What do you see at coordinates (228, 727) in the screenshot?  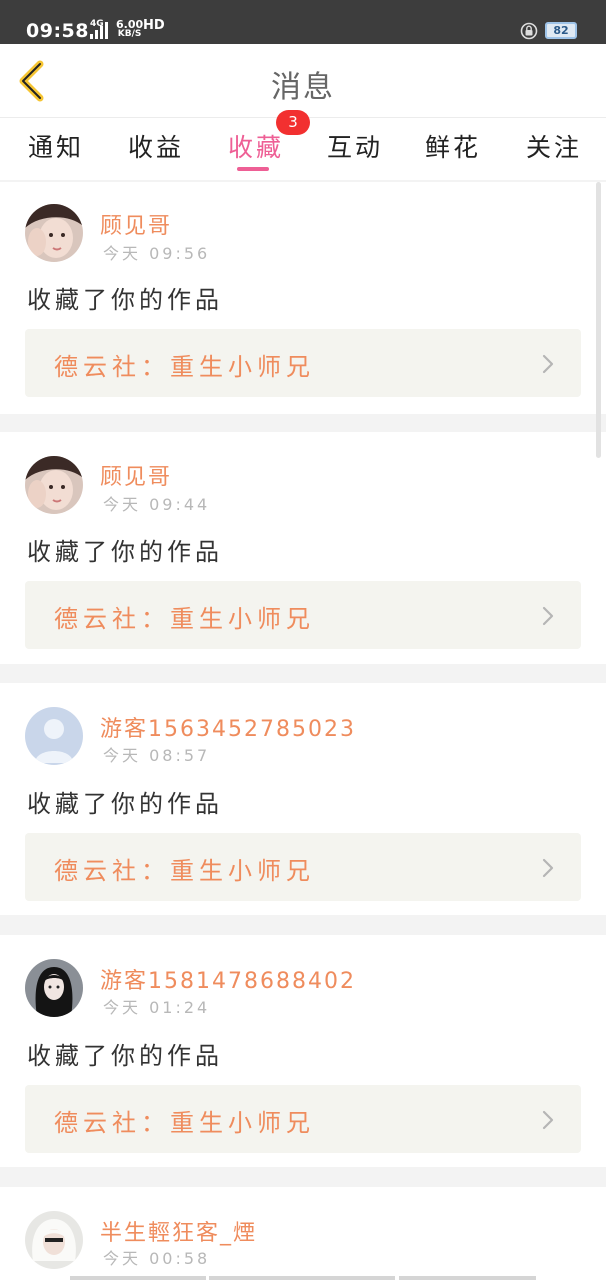 I see `username: 游客1563452785023` at bounding box center [228, 727].